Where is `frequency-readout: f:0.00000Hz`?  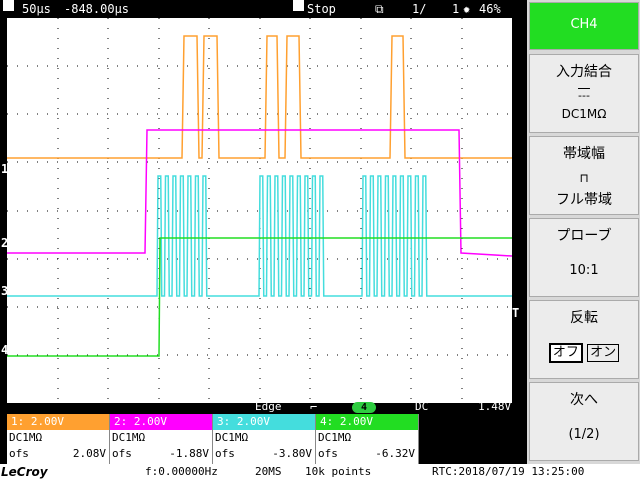
frequency-readout: f:0.00000Hz is located at coordinates (181, 471).